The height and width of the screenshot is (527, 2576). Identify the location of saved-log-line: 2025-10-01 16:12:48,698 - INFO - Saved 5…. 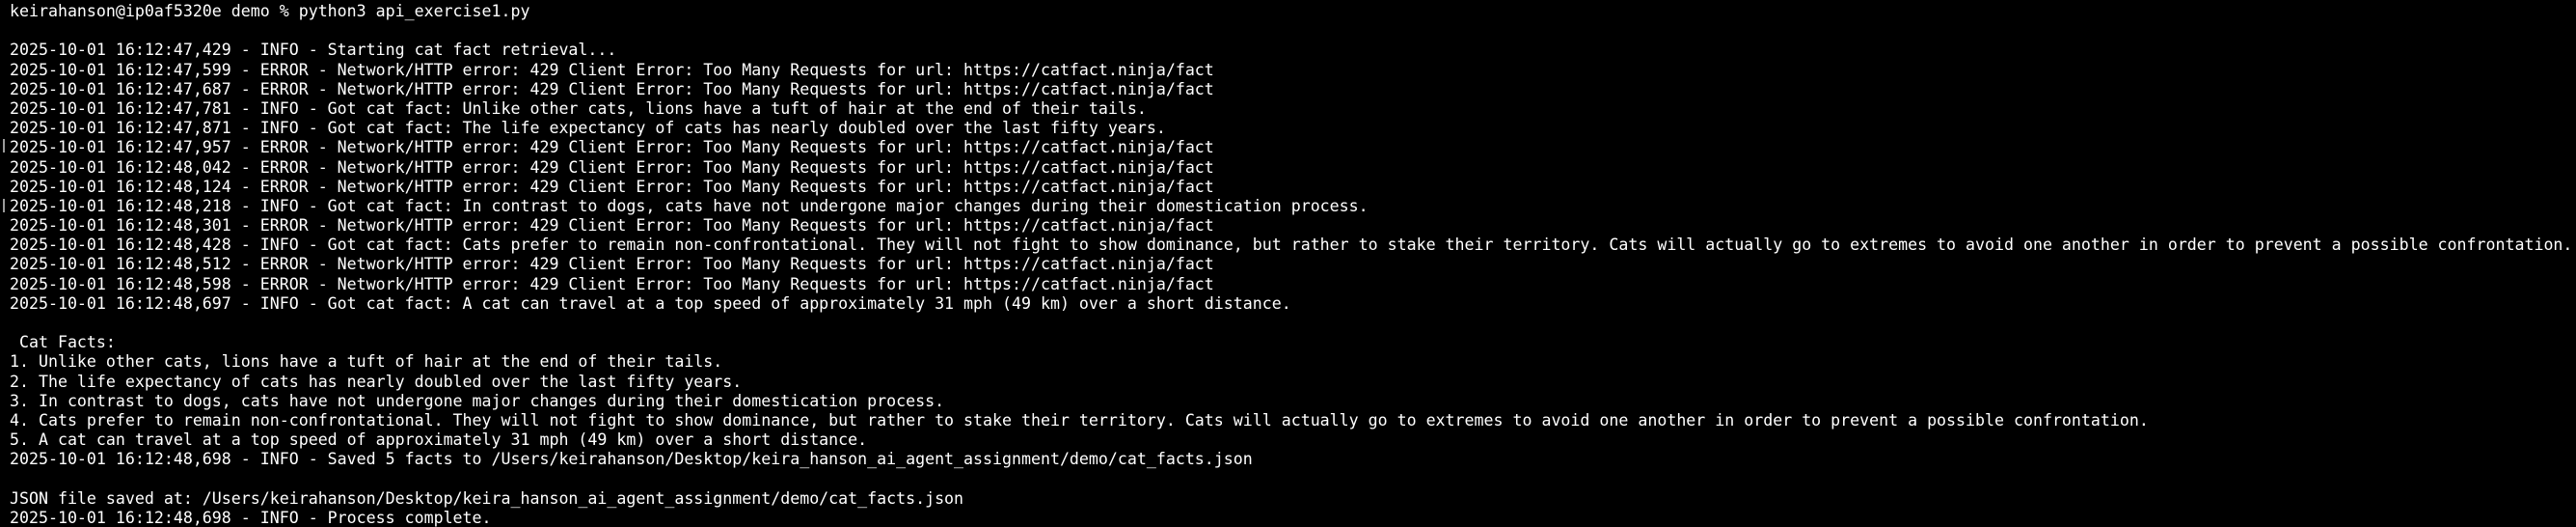
(631, 460).